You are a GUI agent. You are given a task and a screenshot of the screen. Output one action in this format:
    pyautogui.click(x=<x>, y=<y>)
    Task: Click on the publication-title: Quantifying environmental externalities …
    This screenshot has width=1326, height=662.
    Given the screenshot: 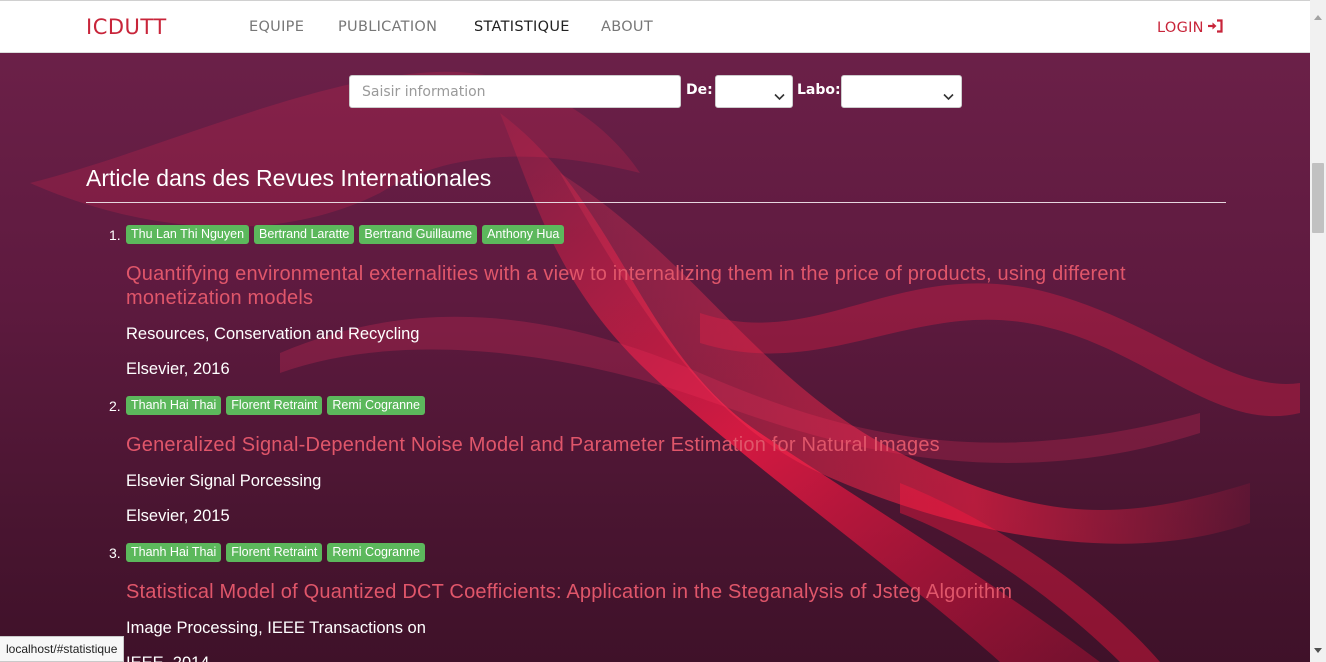 What is the action you would take?
    pyautogui.click(x=671, y=286)
    